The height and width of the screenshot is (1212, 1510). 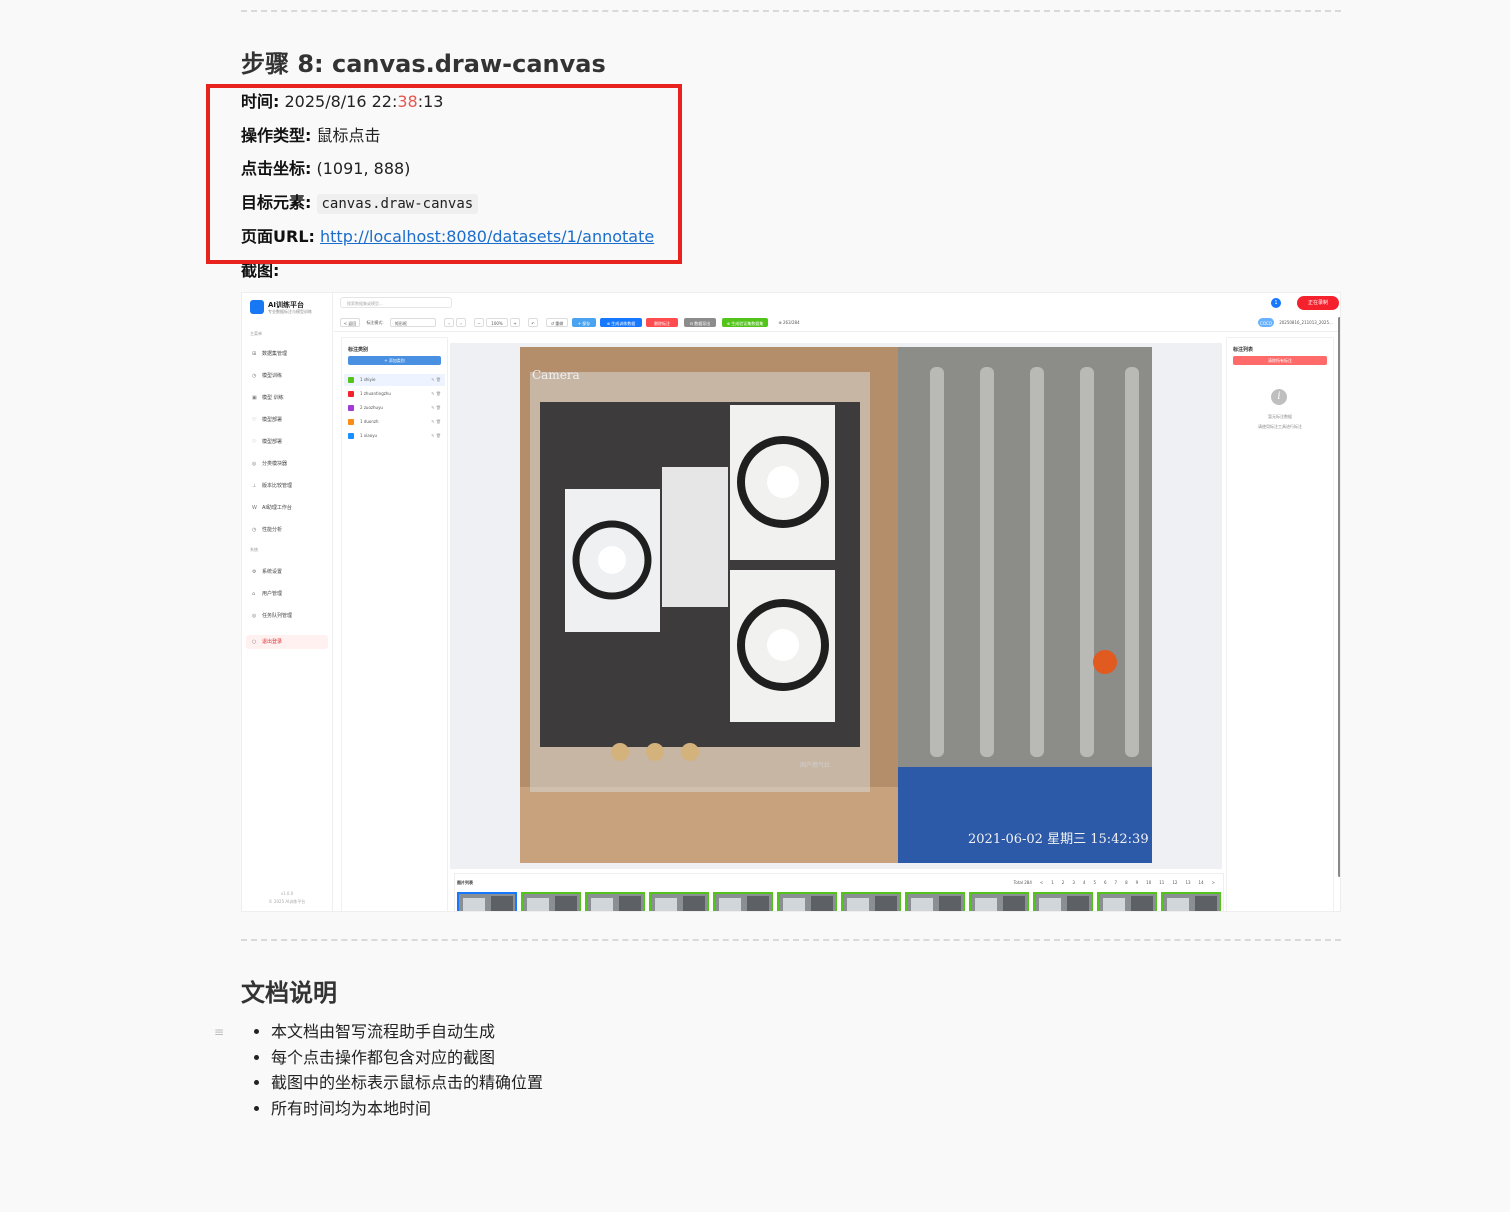 I want to click on info-icon: i, so click(x=1279, y=397).